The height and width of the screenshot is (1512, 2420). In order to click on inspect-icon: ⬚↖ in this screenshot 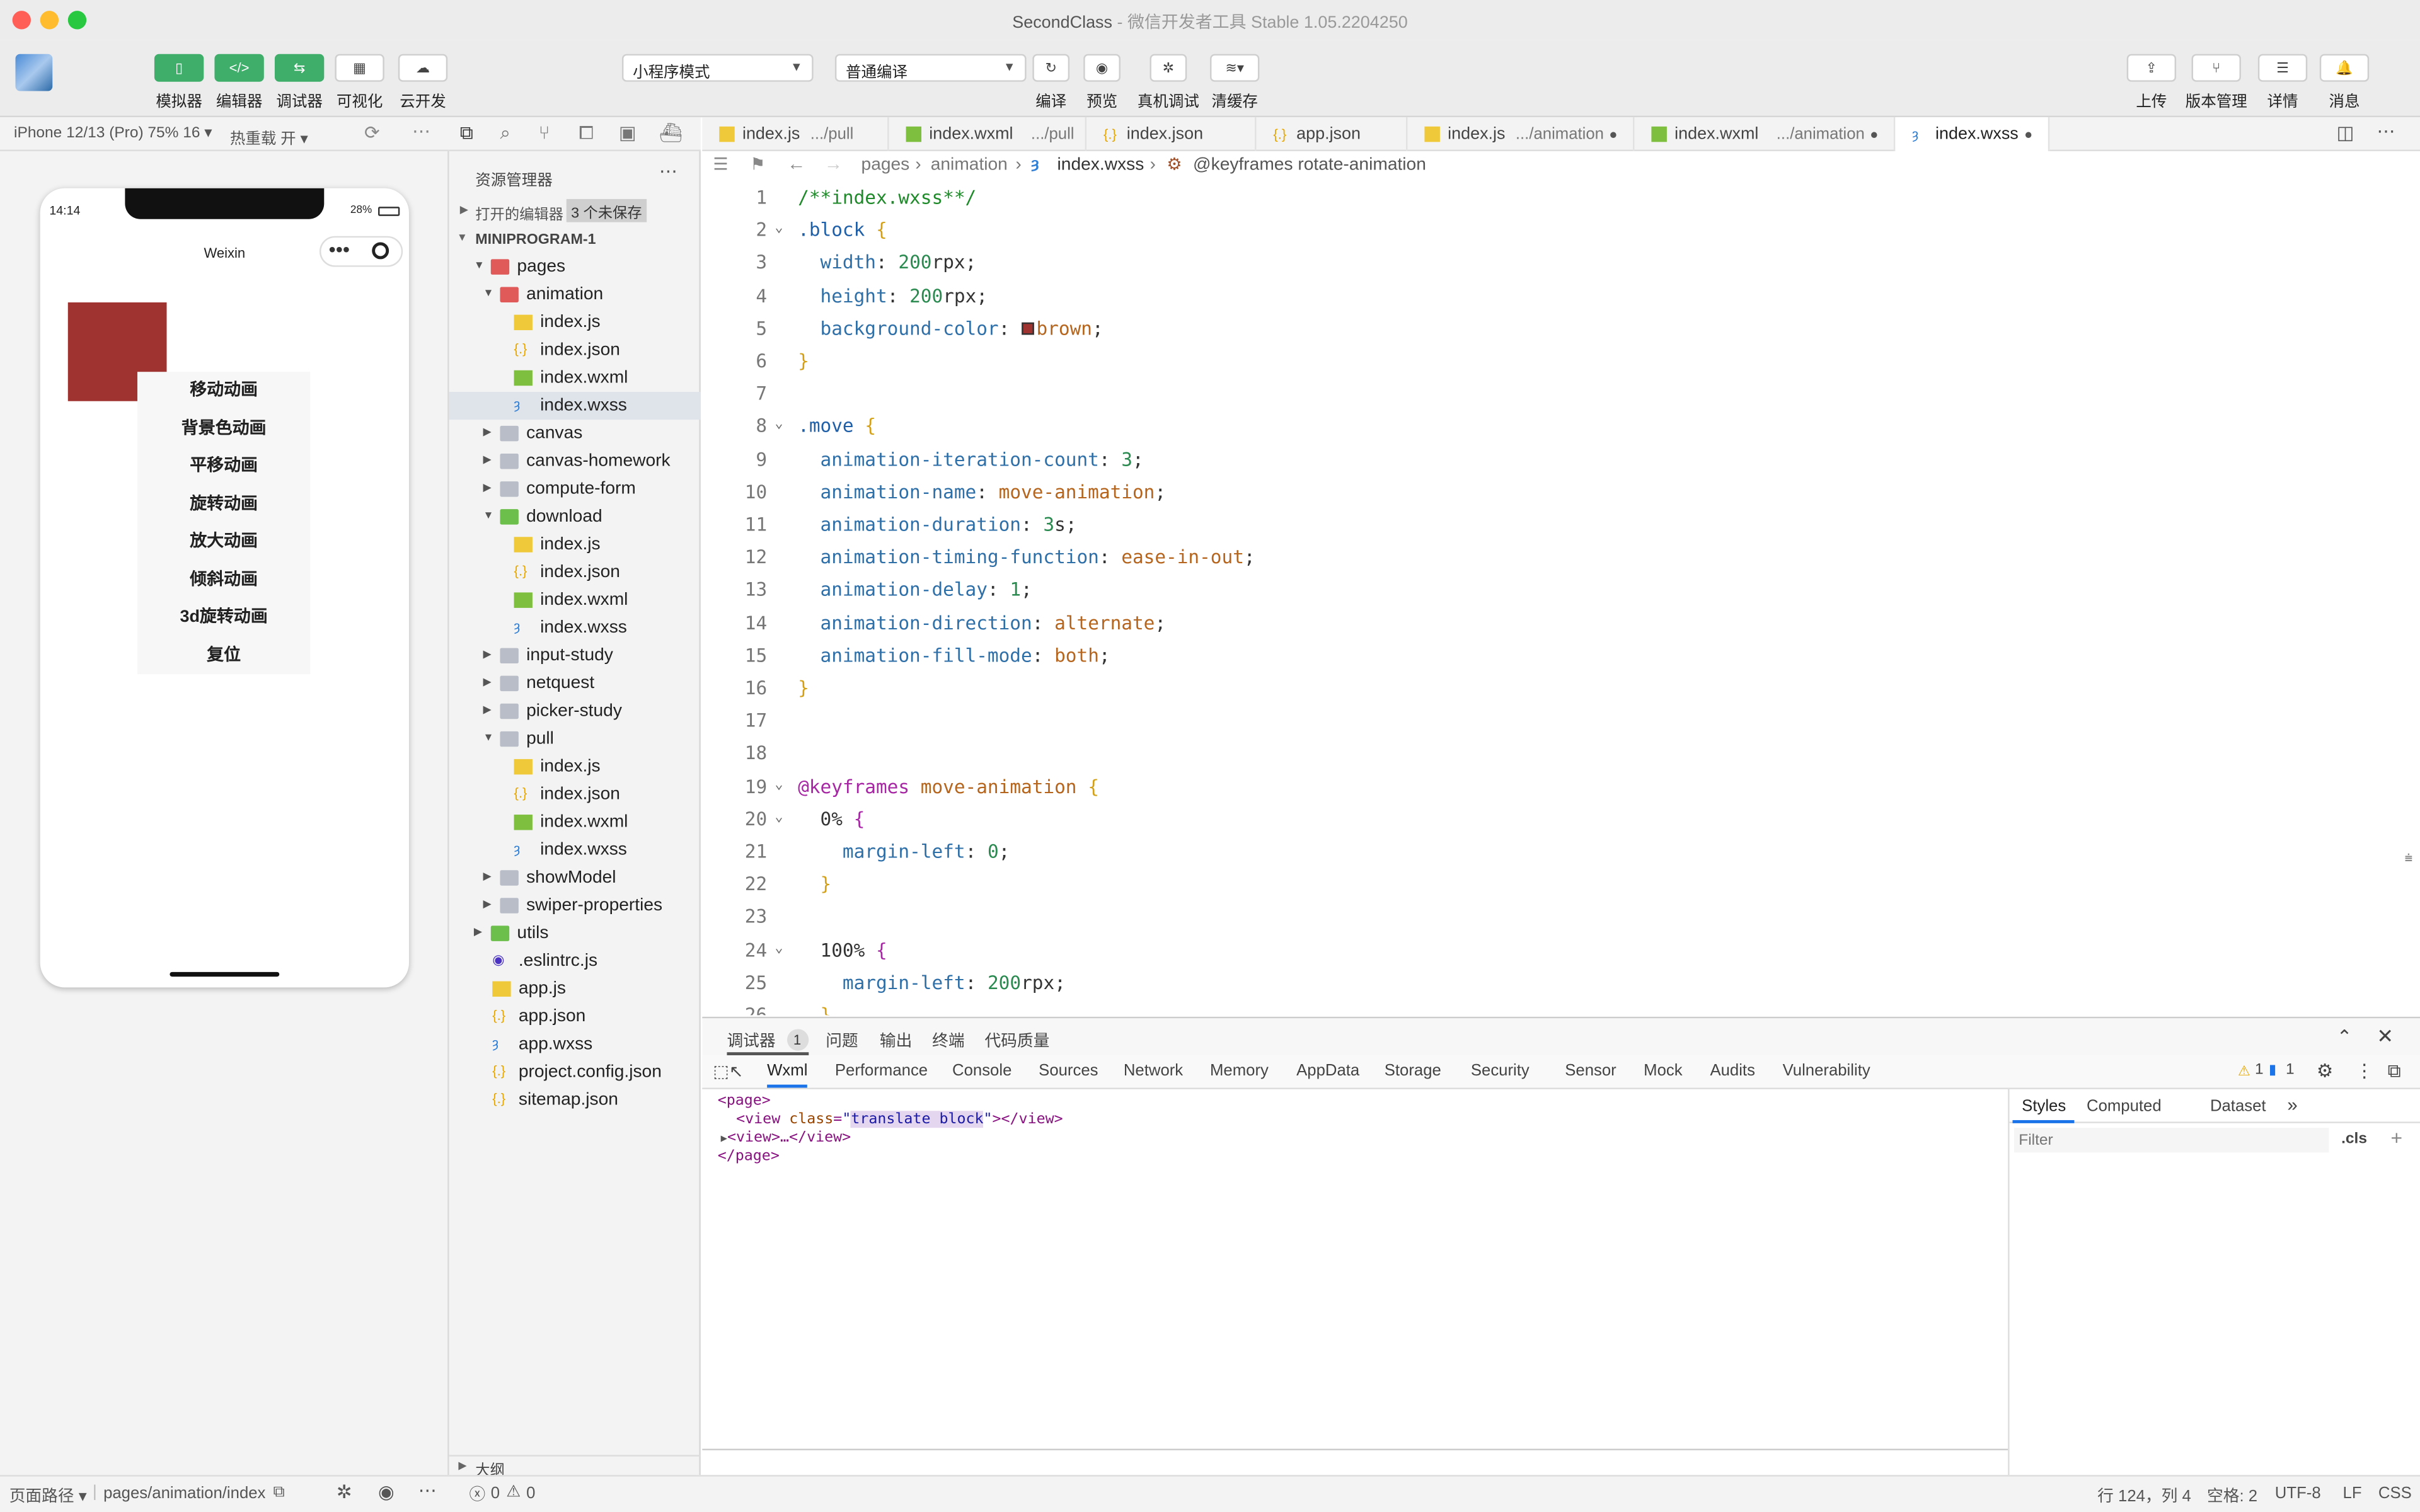, I will do `click(728, 1071)`.